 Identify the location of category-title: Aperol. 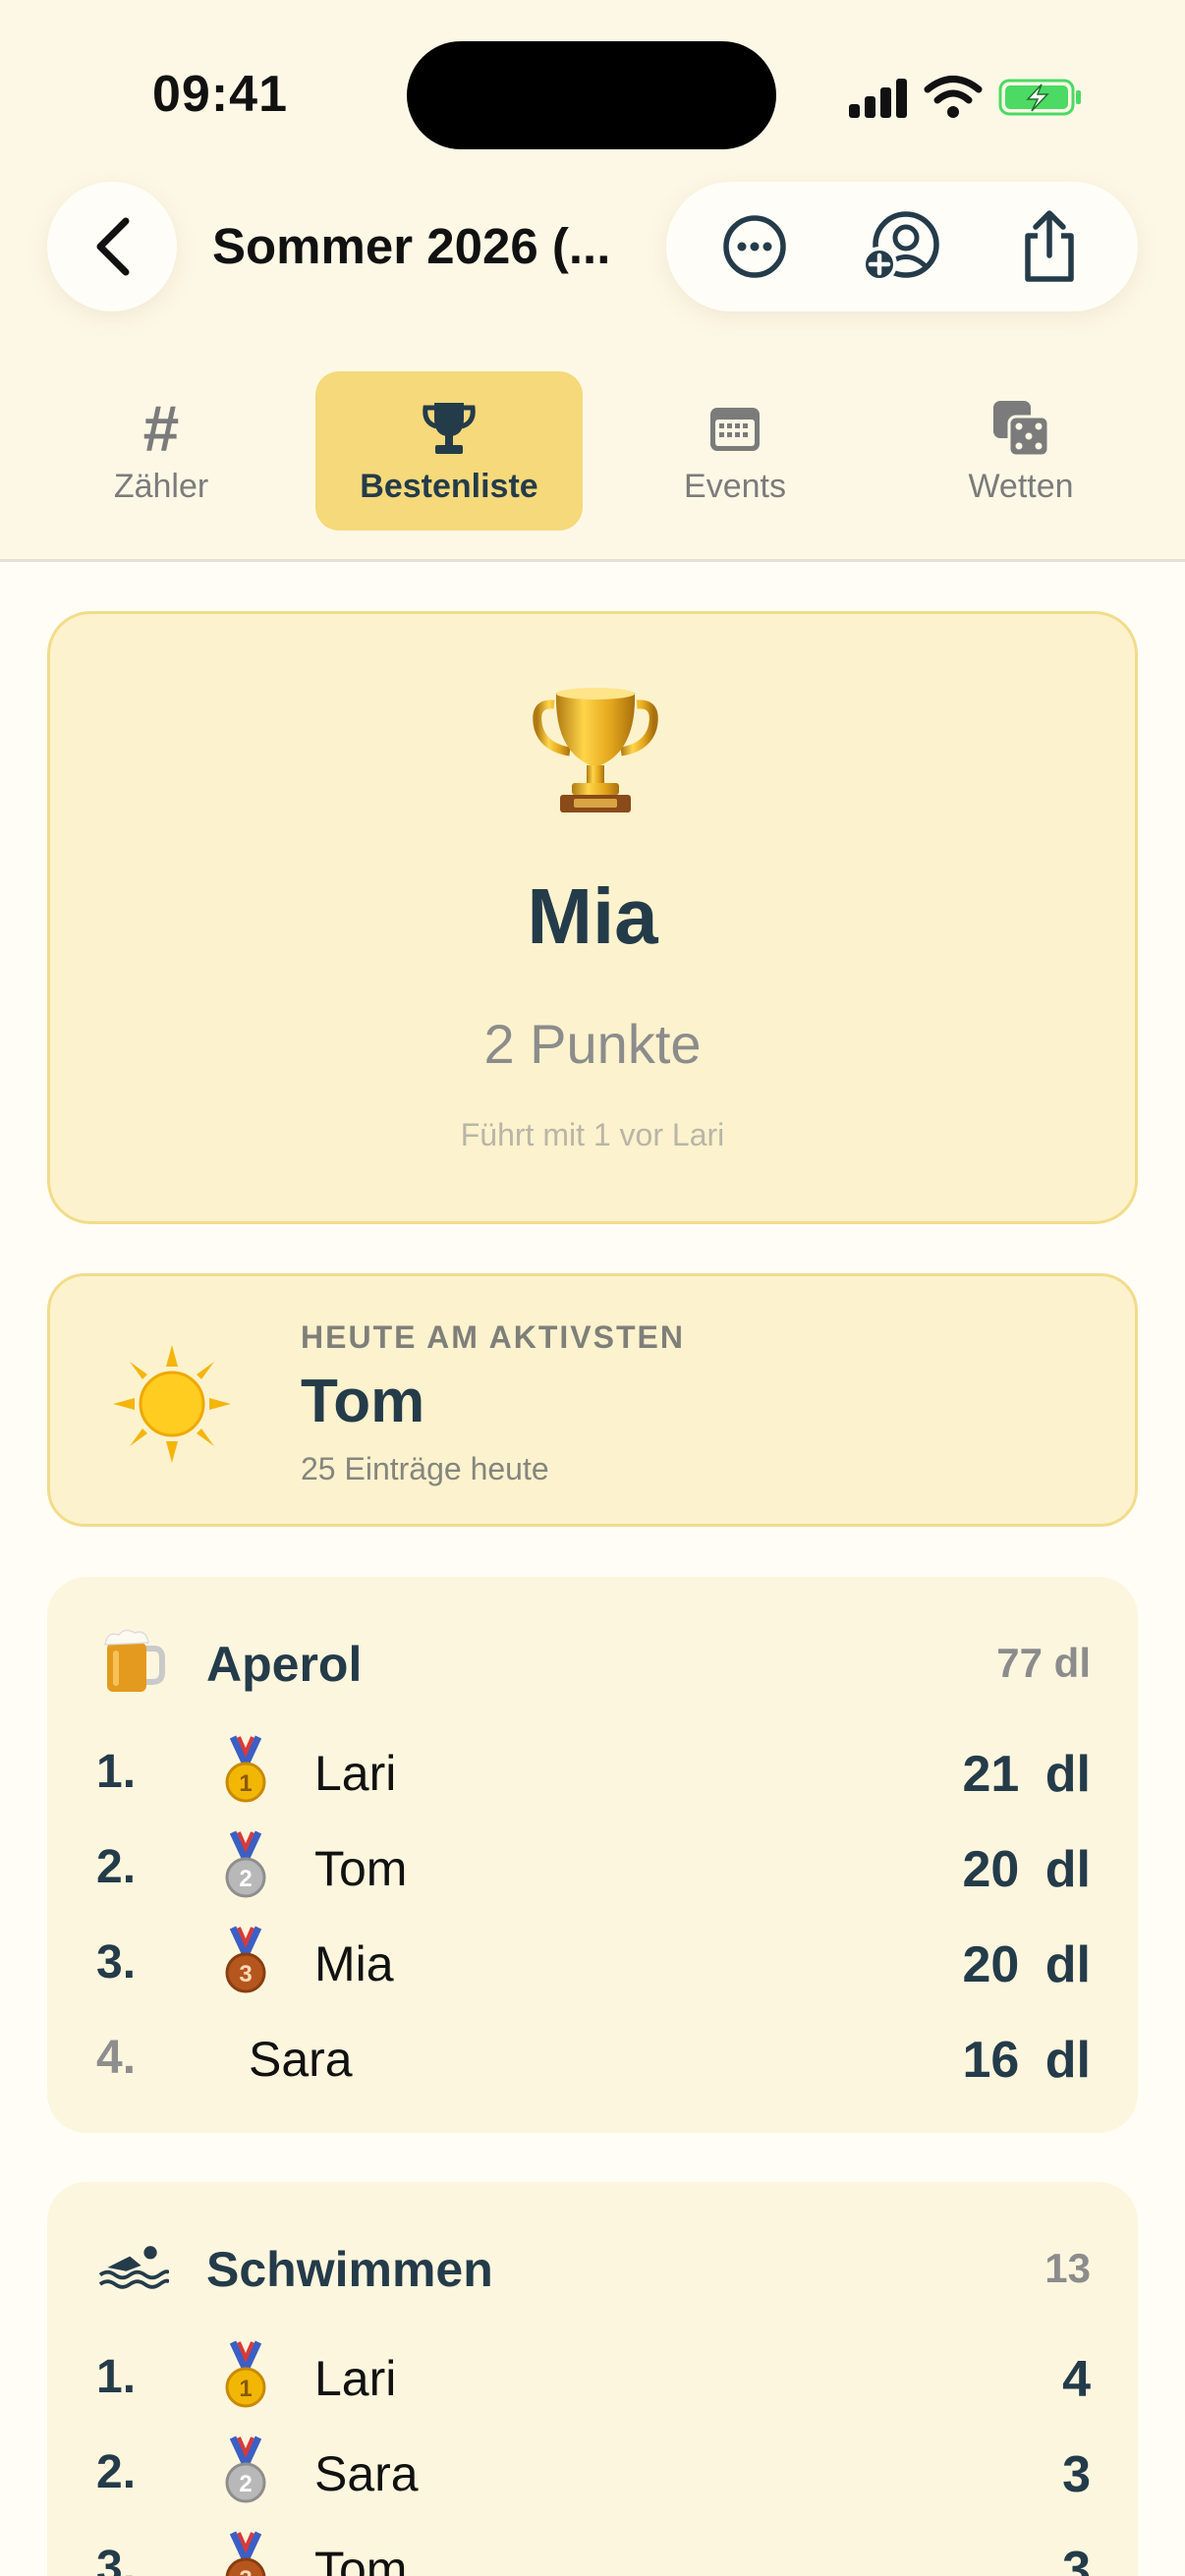
(285, 1664).